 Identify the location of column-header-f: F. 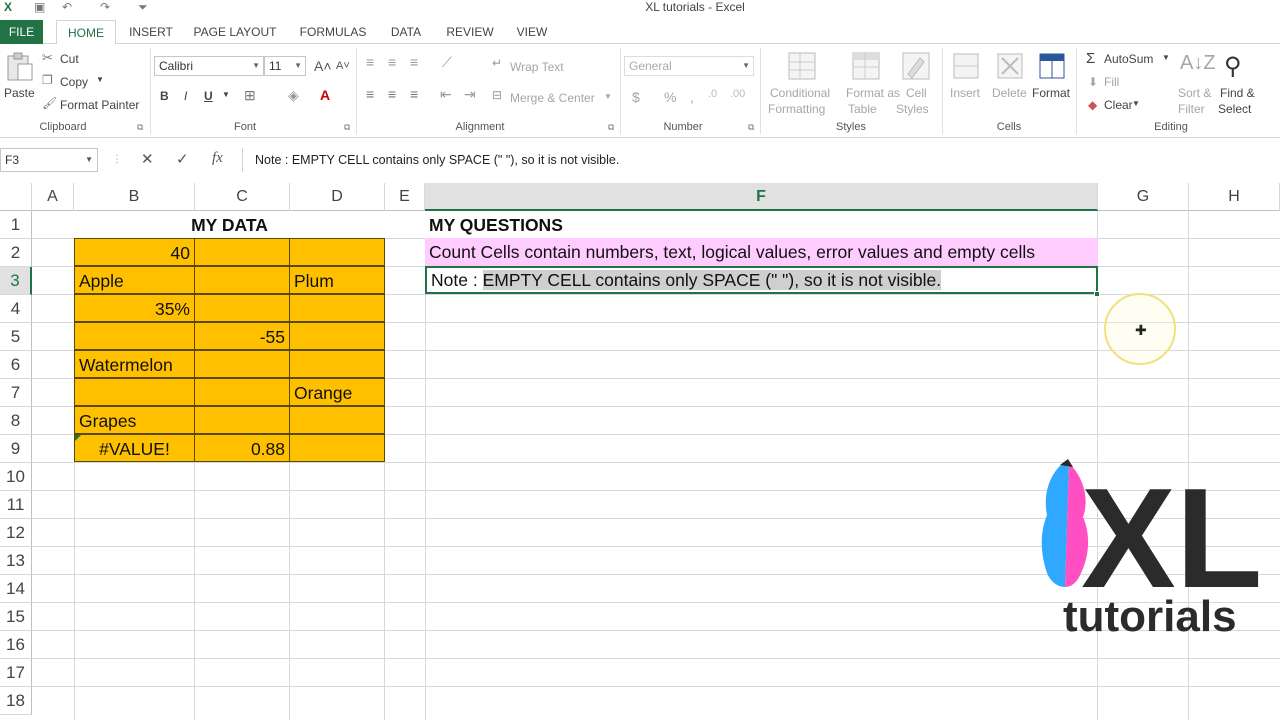
(761, 197).